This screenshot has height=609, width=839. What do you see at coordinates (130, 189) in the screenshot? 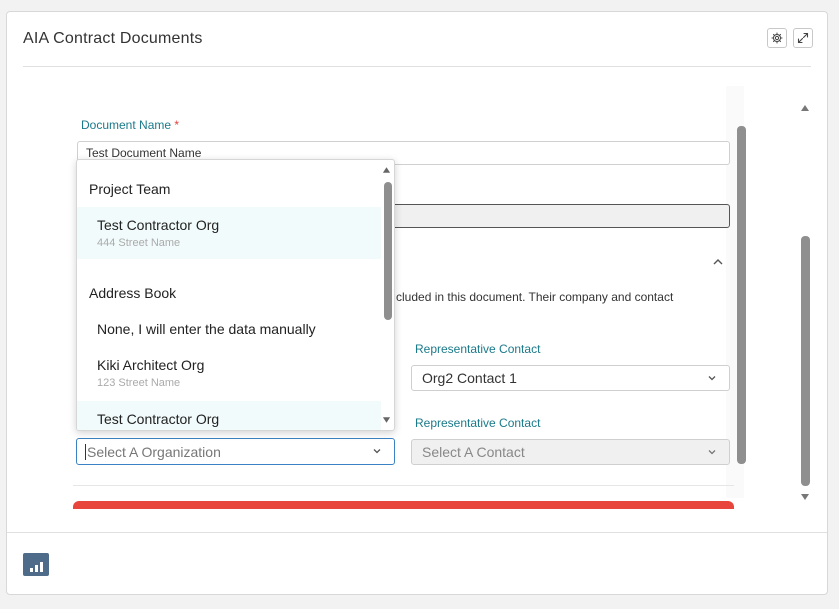
I see `dropdown-group-project-team: Project Team` at bounding box center [130, 189].